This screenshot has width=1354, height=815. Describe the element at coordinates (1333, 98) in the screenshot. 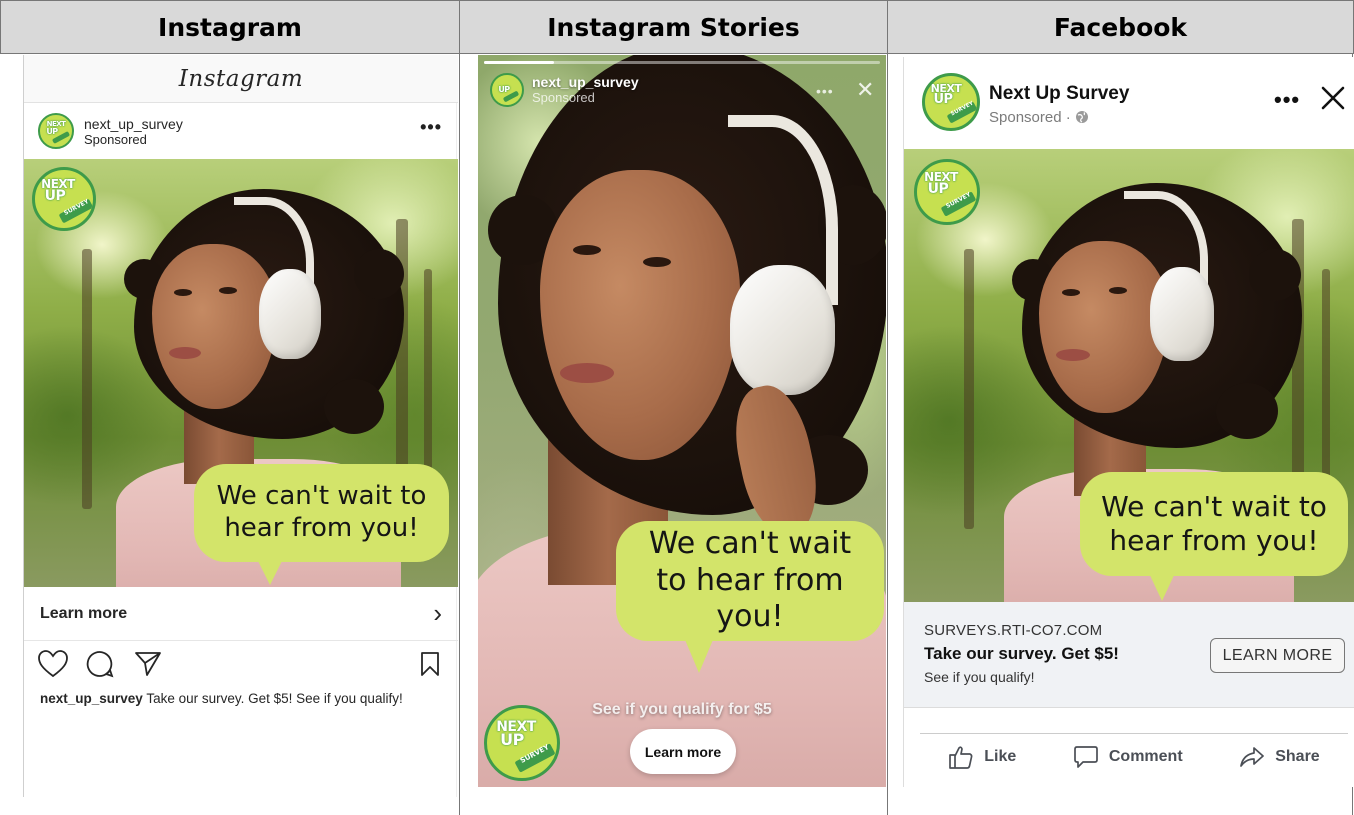

I see `close-icon` at that location.